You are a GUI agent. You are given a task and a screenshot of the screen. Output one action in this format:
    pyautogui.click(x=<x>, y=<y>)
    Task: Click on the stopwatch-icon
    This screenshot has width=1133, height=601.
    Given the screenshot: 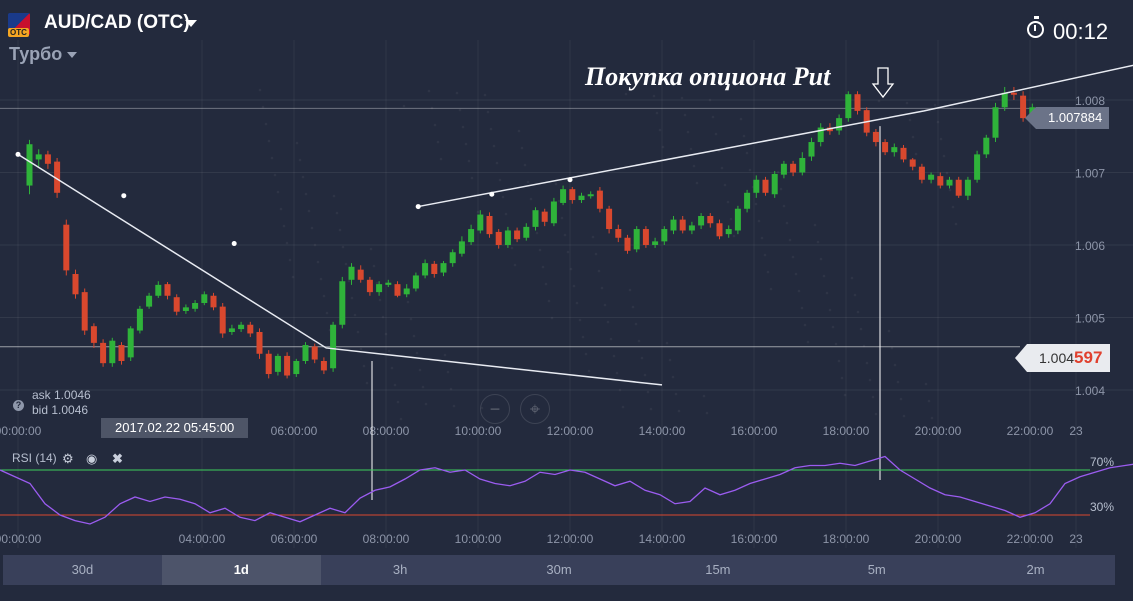 What is the action you would take?
    pyautogui.click(x=1035, y=27)
    